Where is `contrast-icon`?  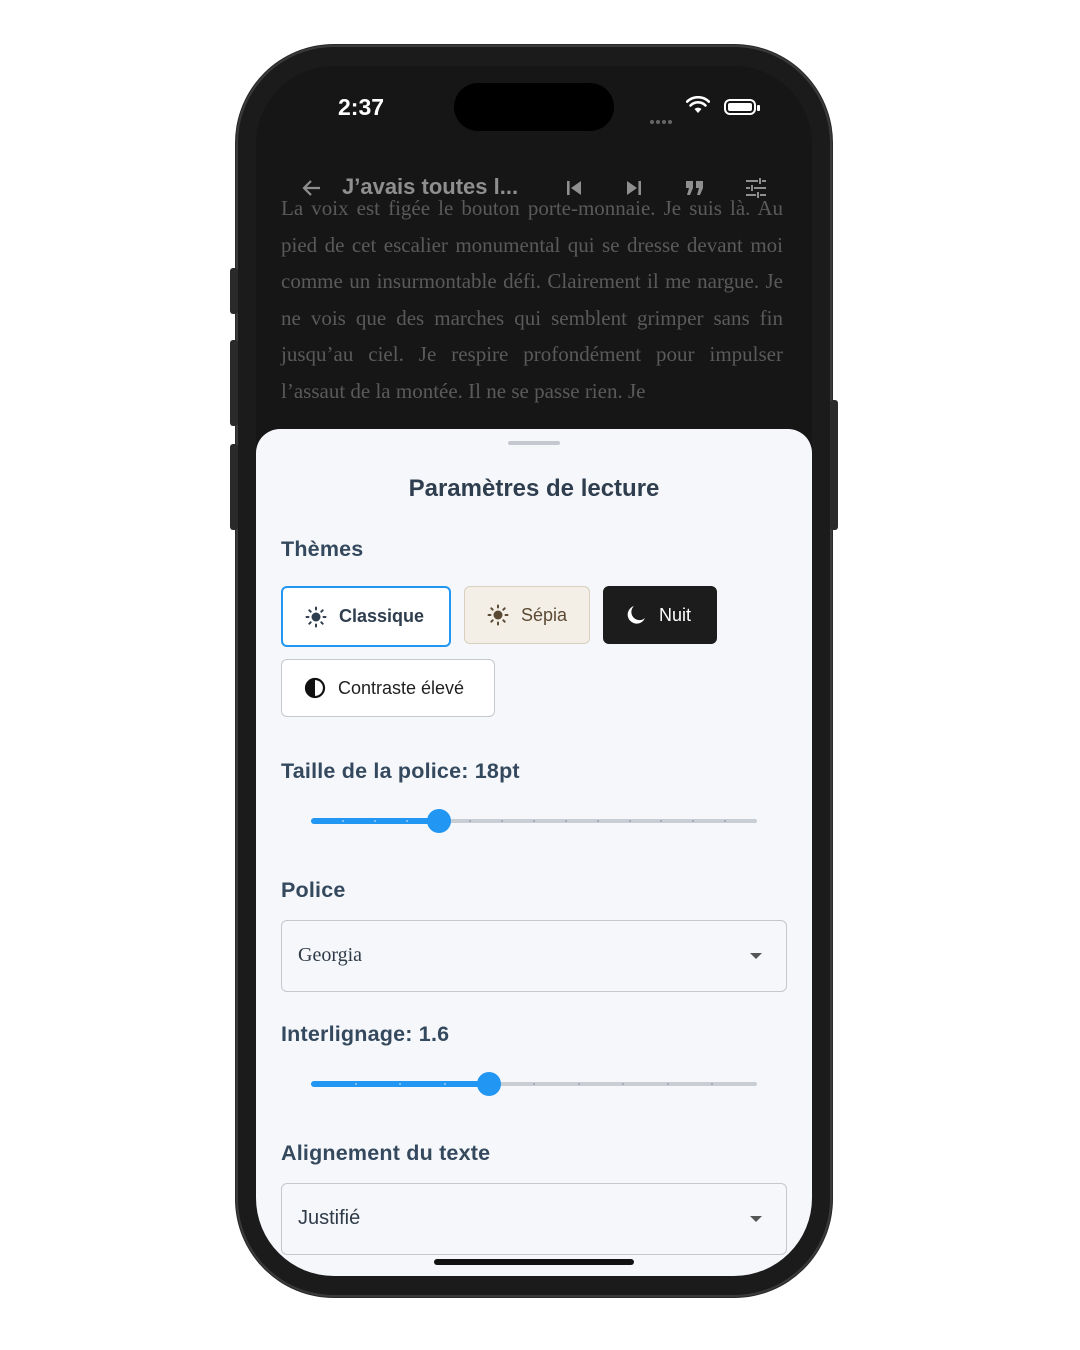 contrast-icon is located at coordinates (315, 688).